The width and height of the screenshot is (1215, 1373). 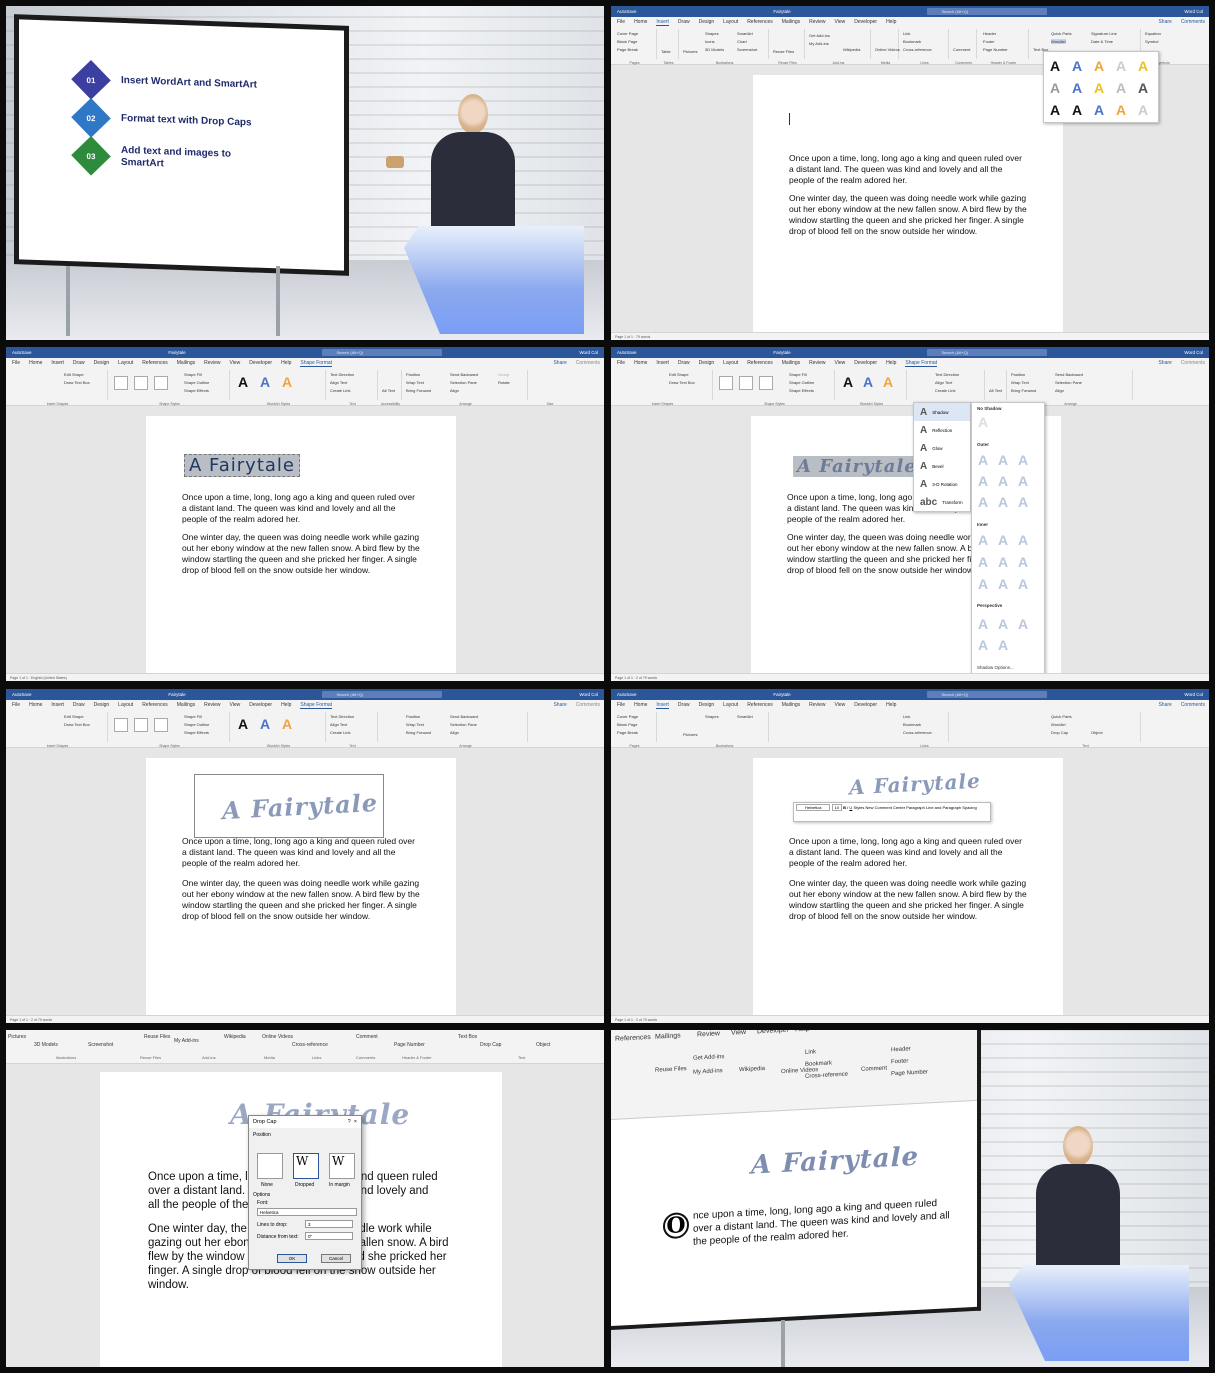 I want to click on paragraph-button: Paragraph, so click(x=915, y=807).